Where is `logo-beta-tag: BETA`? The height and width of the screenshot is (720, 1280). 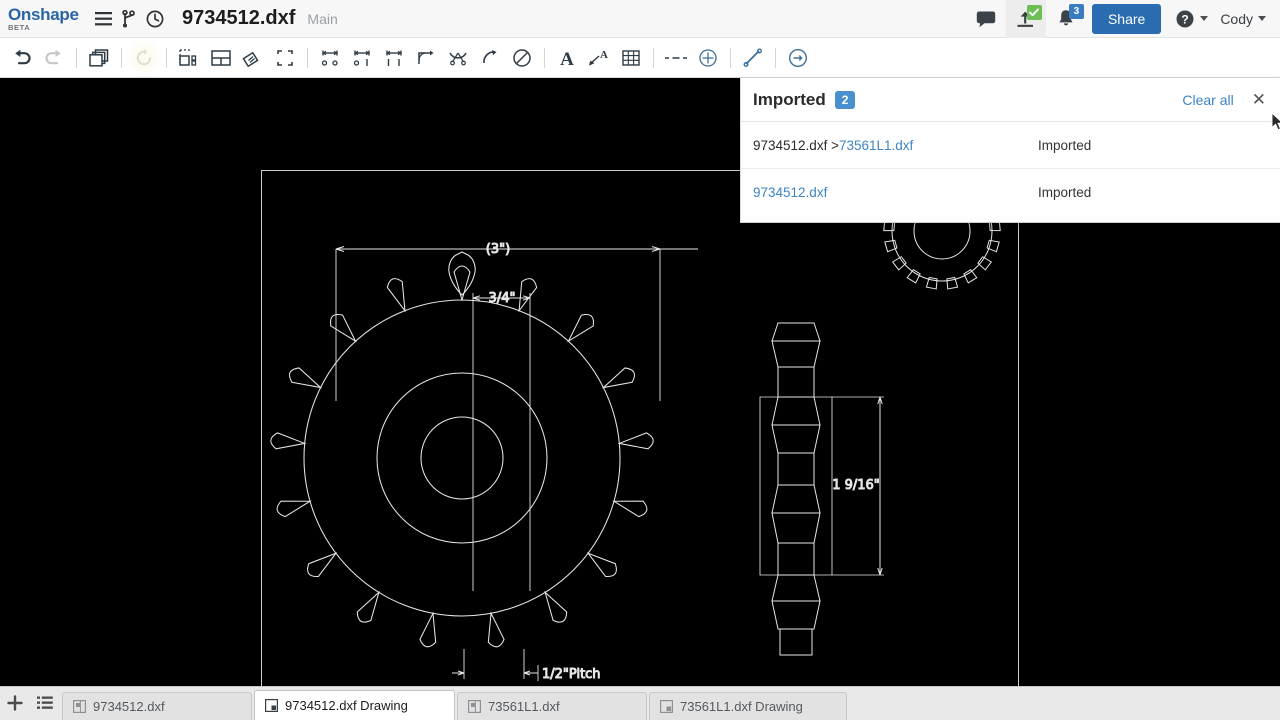
logo-beta-tag: BETA is located at coordinates (19, 27).